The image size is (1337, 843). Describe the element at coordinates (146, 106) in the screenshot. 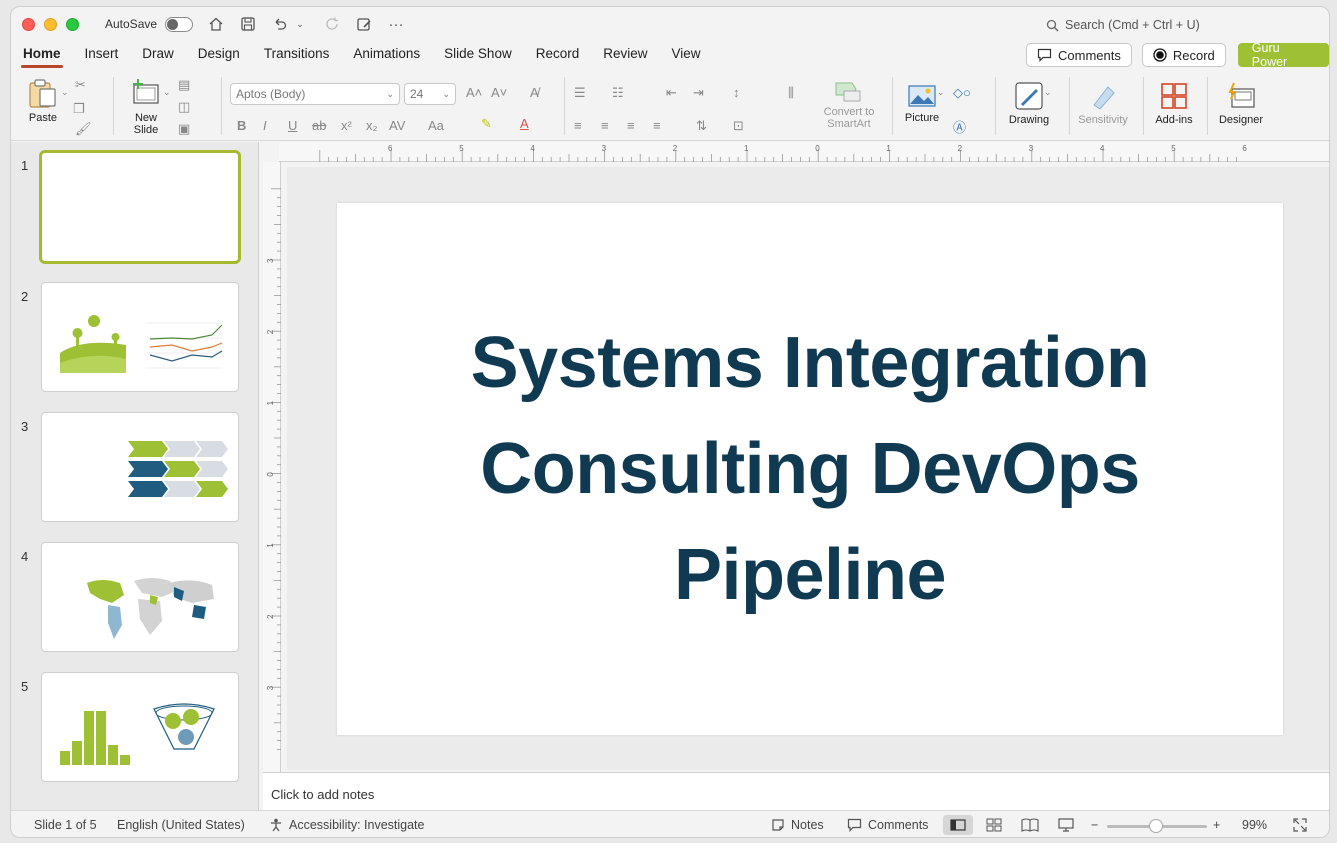

I see `new-slide-button: New Slide` at that location.